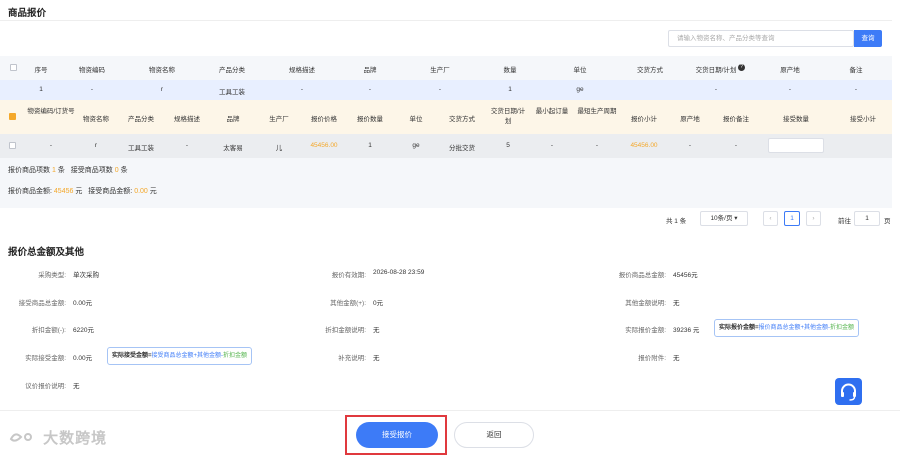  What do you see at coordinates (399, 272) in the screenshot?
I see `validity-value: 2026-08-28 23:59` at bounding box center [399, 272].